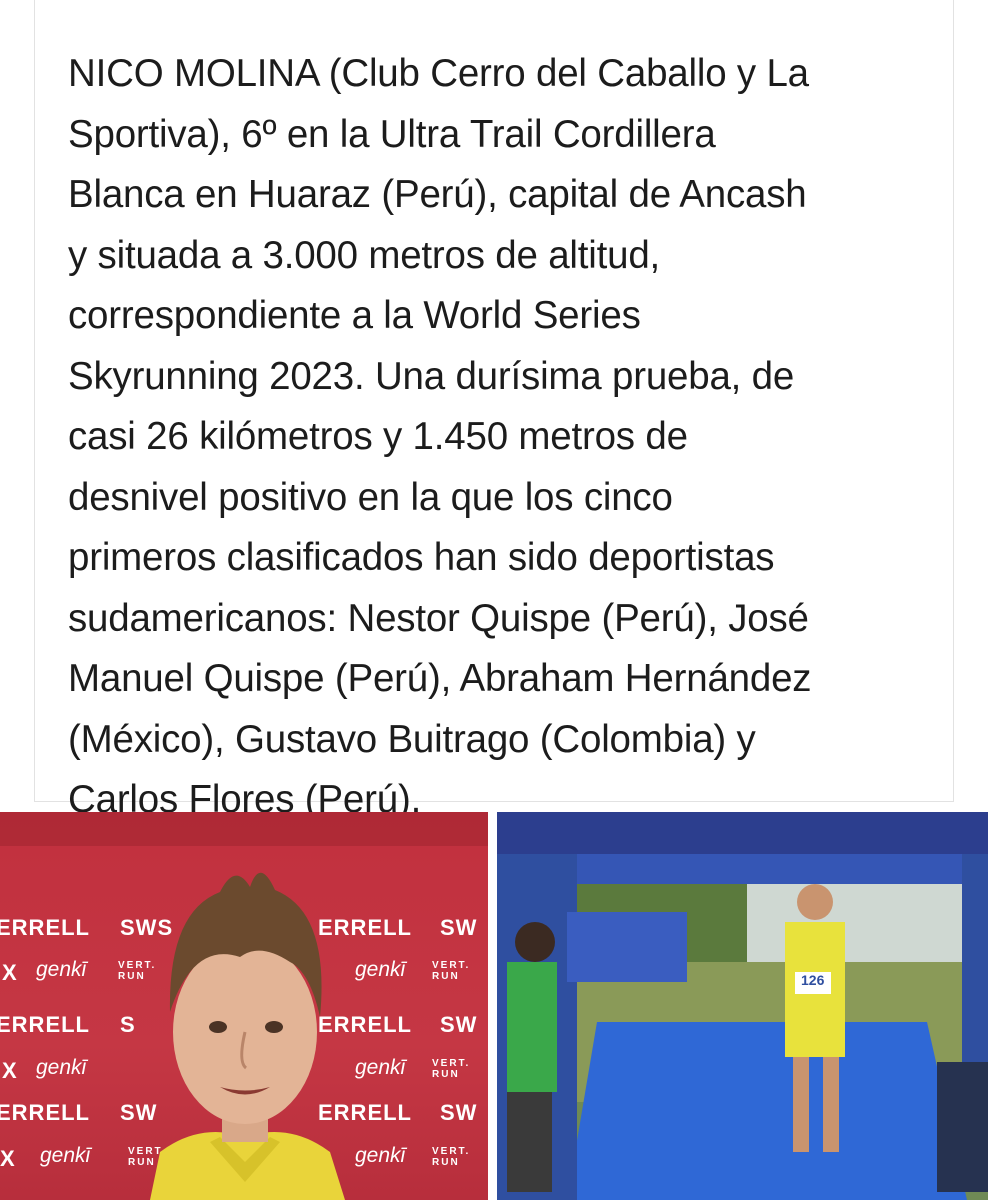 This screenshot has height=1200, width=988. What do you see at coordinates (128, 1024) in the screenshot?
I see `backdrop-logo-sws: S` at bounding box center [128, 1024].